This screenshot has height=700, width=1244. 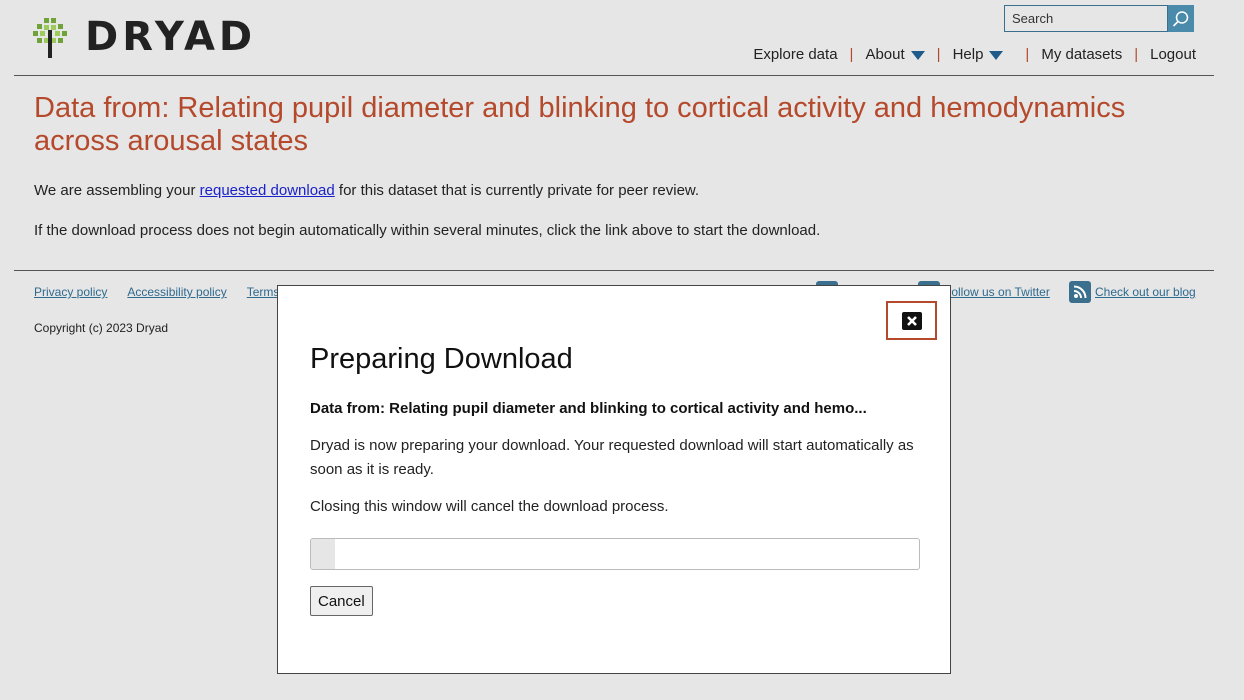 What do you see at coordinates (117, 190) in the screenshot?
I see `notice-text-before: We are assembling your` at bounding box center [117, 190].